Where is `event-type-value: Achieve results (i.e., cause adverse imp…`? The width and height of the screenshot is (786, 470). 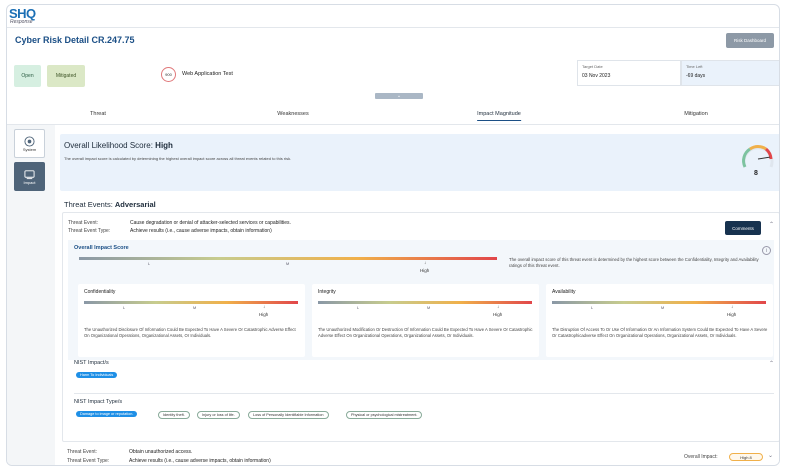
event-type-value: Achieve results (i.e., cause adverse imp… is located at coordinates (201, 231).